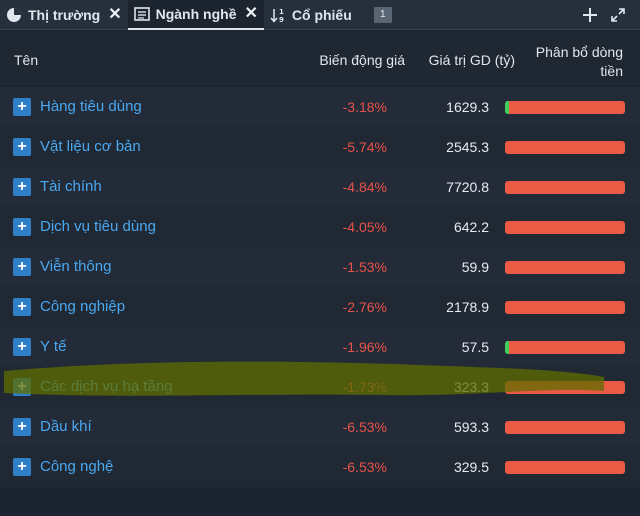 This screenshot has width=640, height=516. What do you see at coordinates (364, 147) in the screenshot?
I see `price-change: -5.74%` at bounding box center [364, 147].